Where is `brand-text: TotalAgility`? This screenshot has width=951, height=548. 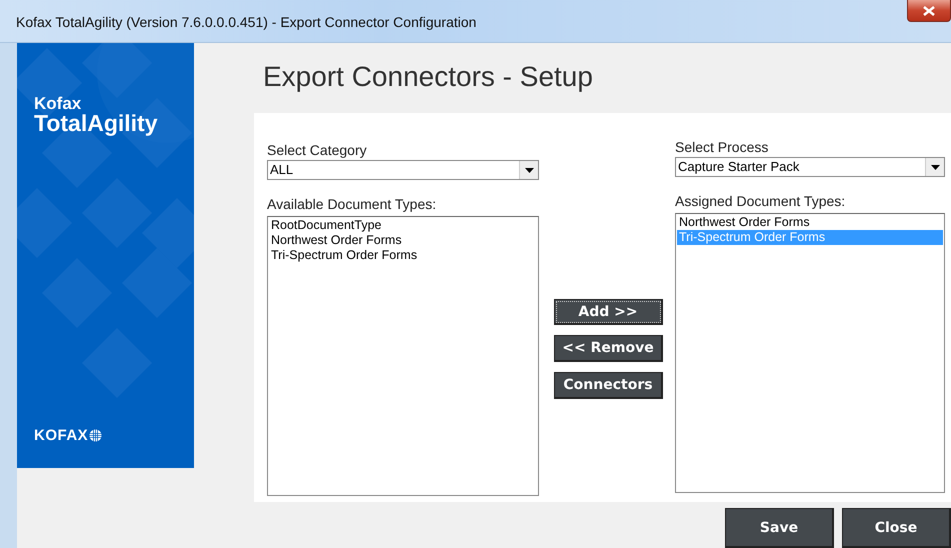 brand-text: TotalAgility is located at coordinates (96, 123).